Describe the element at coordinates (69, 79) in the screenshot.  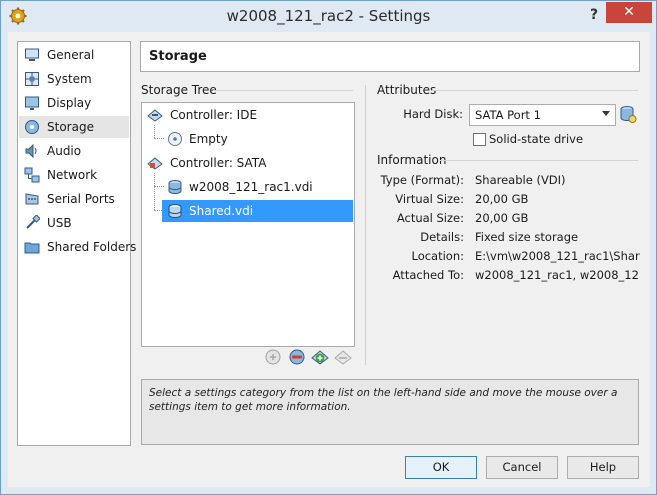
I see `nav-label: System` at that location.